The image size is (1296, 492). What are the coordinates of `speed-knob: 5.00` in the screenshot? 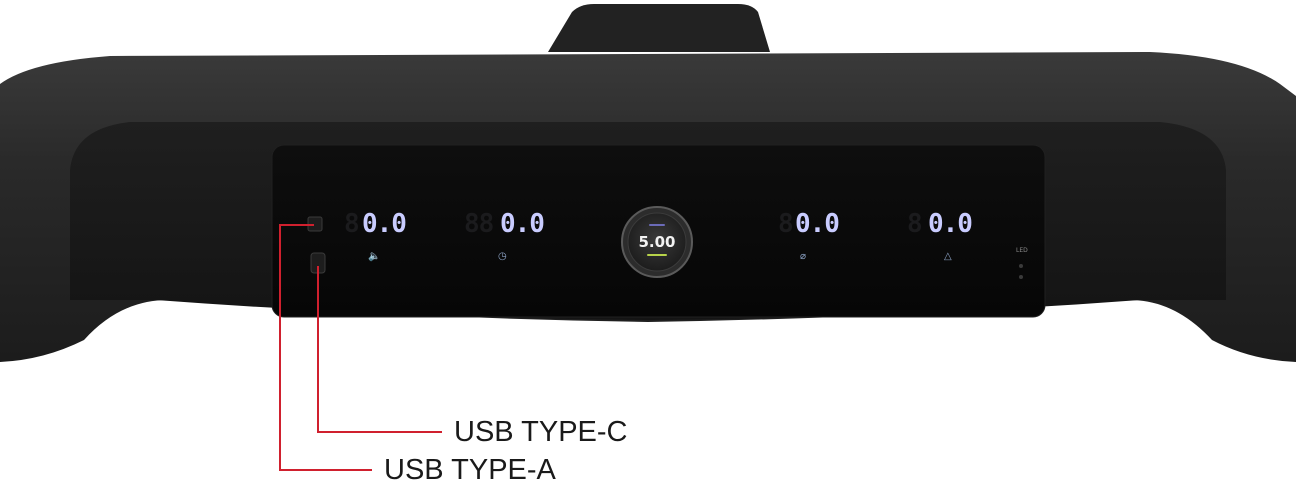 It's located at (657, 242).